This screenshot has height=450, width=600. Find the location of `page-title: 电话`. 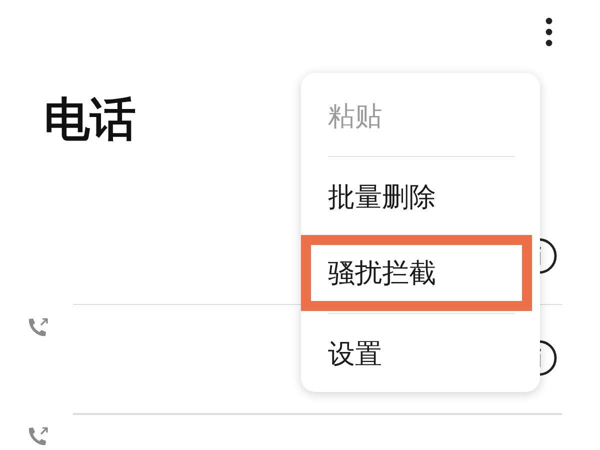

page-title: 电话 is located at coordinates (90, 119).